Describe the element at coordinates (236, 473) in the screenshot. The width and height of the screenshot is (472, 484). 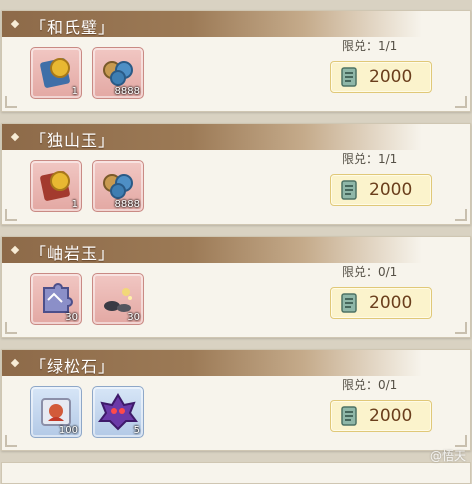
I see `next-shop-item-partial` at that location.